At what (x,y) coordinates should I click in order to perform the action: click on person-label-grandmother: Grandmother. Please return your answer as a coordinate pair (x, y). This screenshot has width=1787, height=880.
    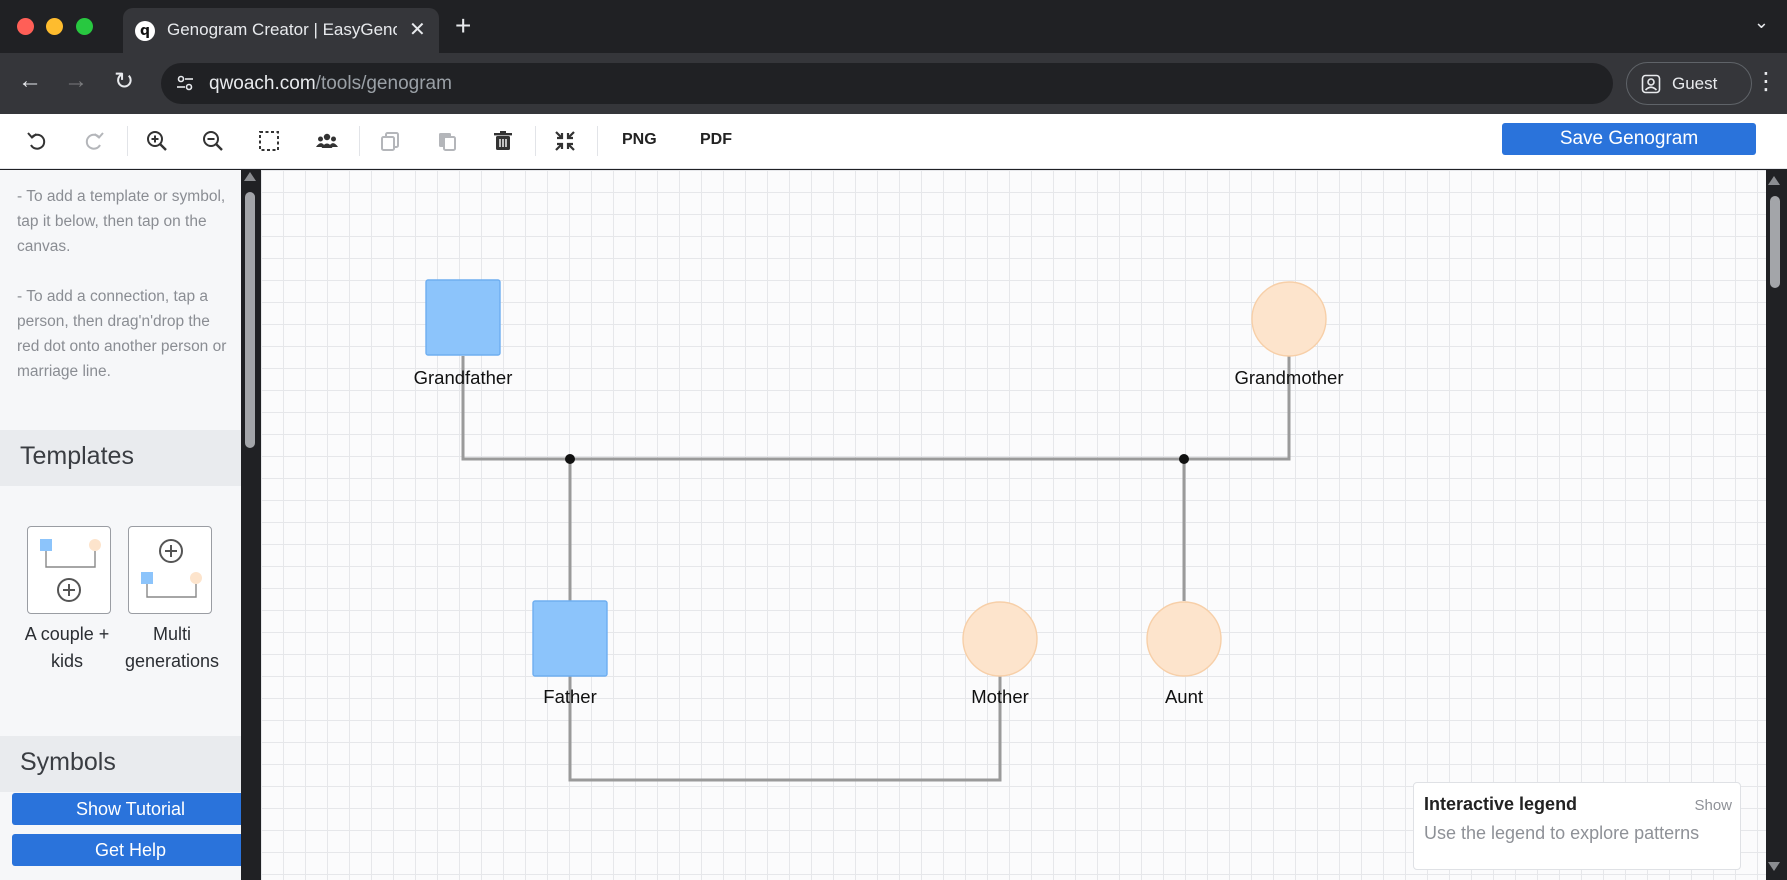
    Looking at the image, I should click on (1289, 377).